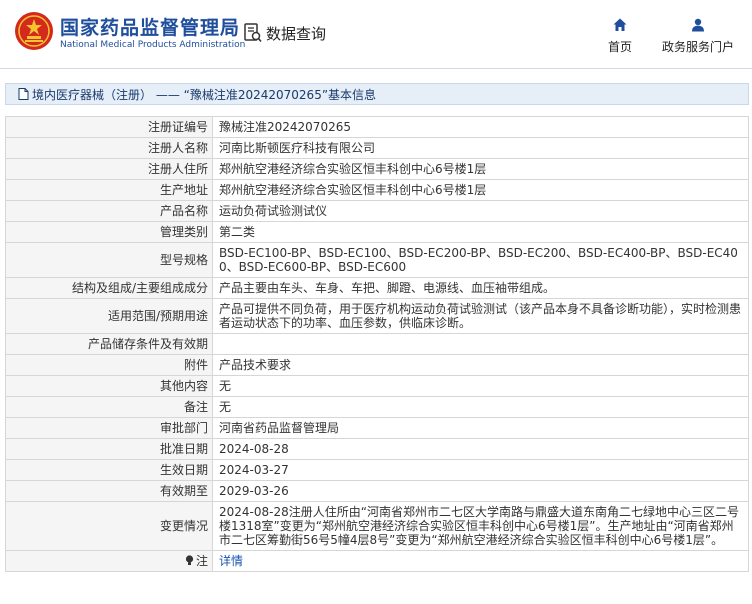 The width and height of the screenshot is (752, 604). I want to click on field-label: 生效日期, so click(109, 470).